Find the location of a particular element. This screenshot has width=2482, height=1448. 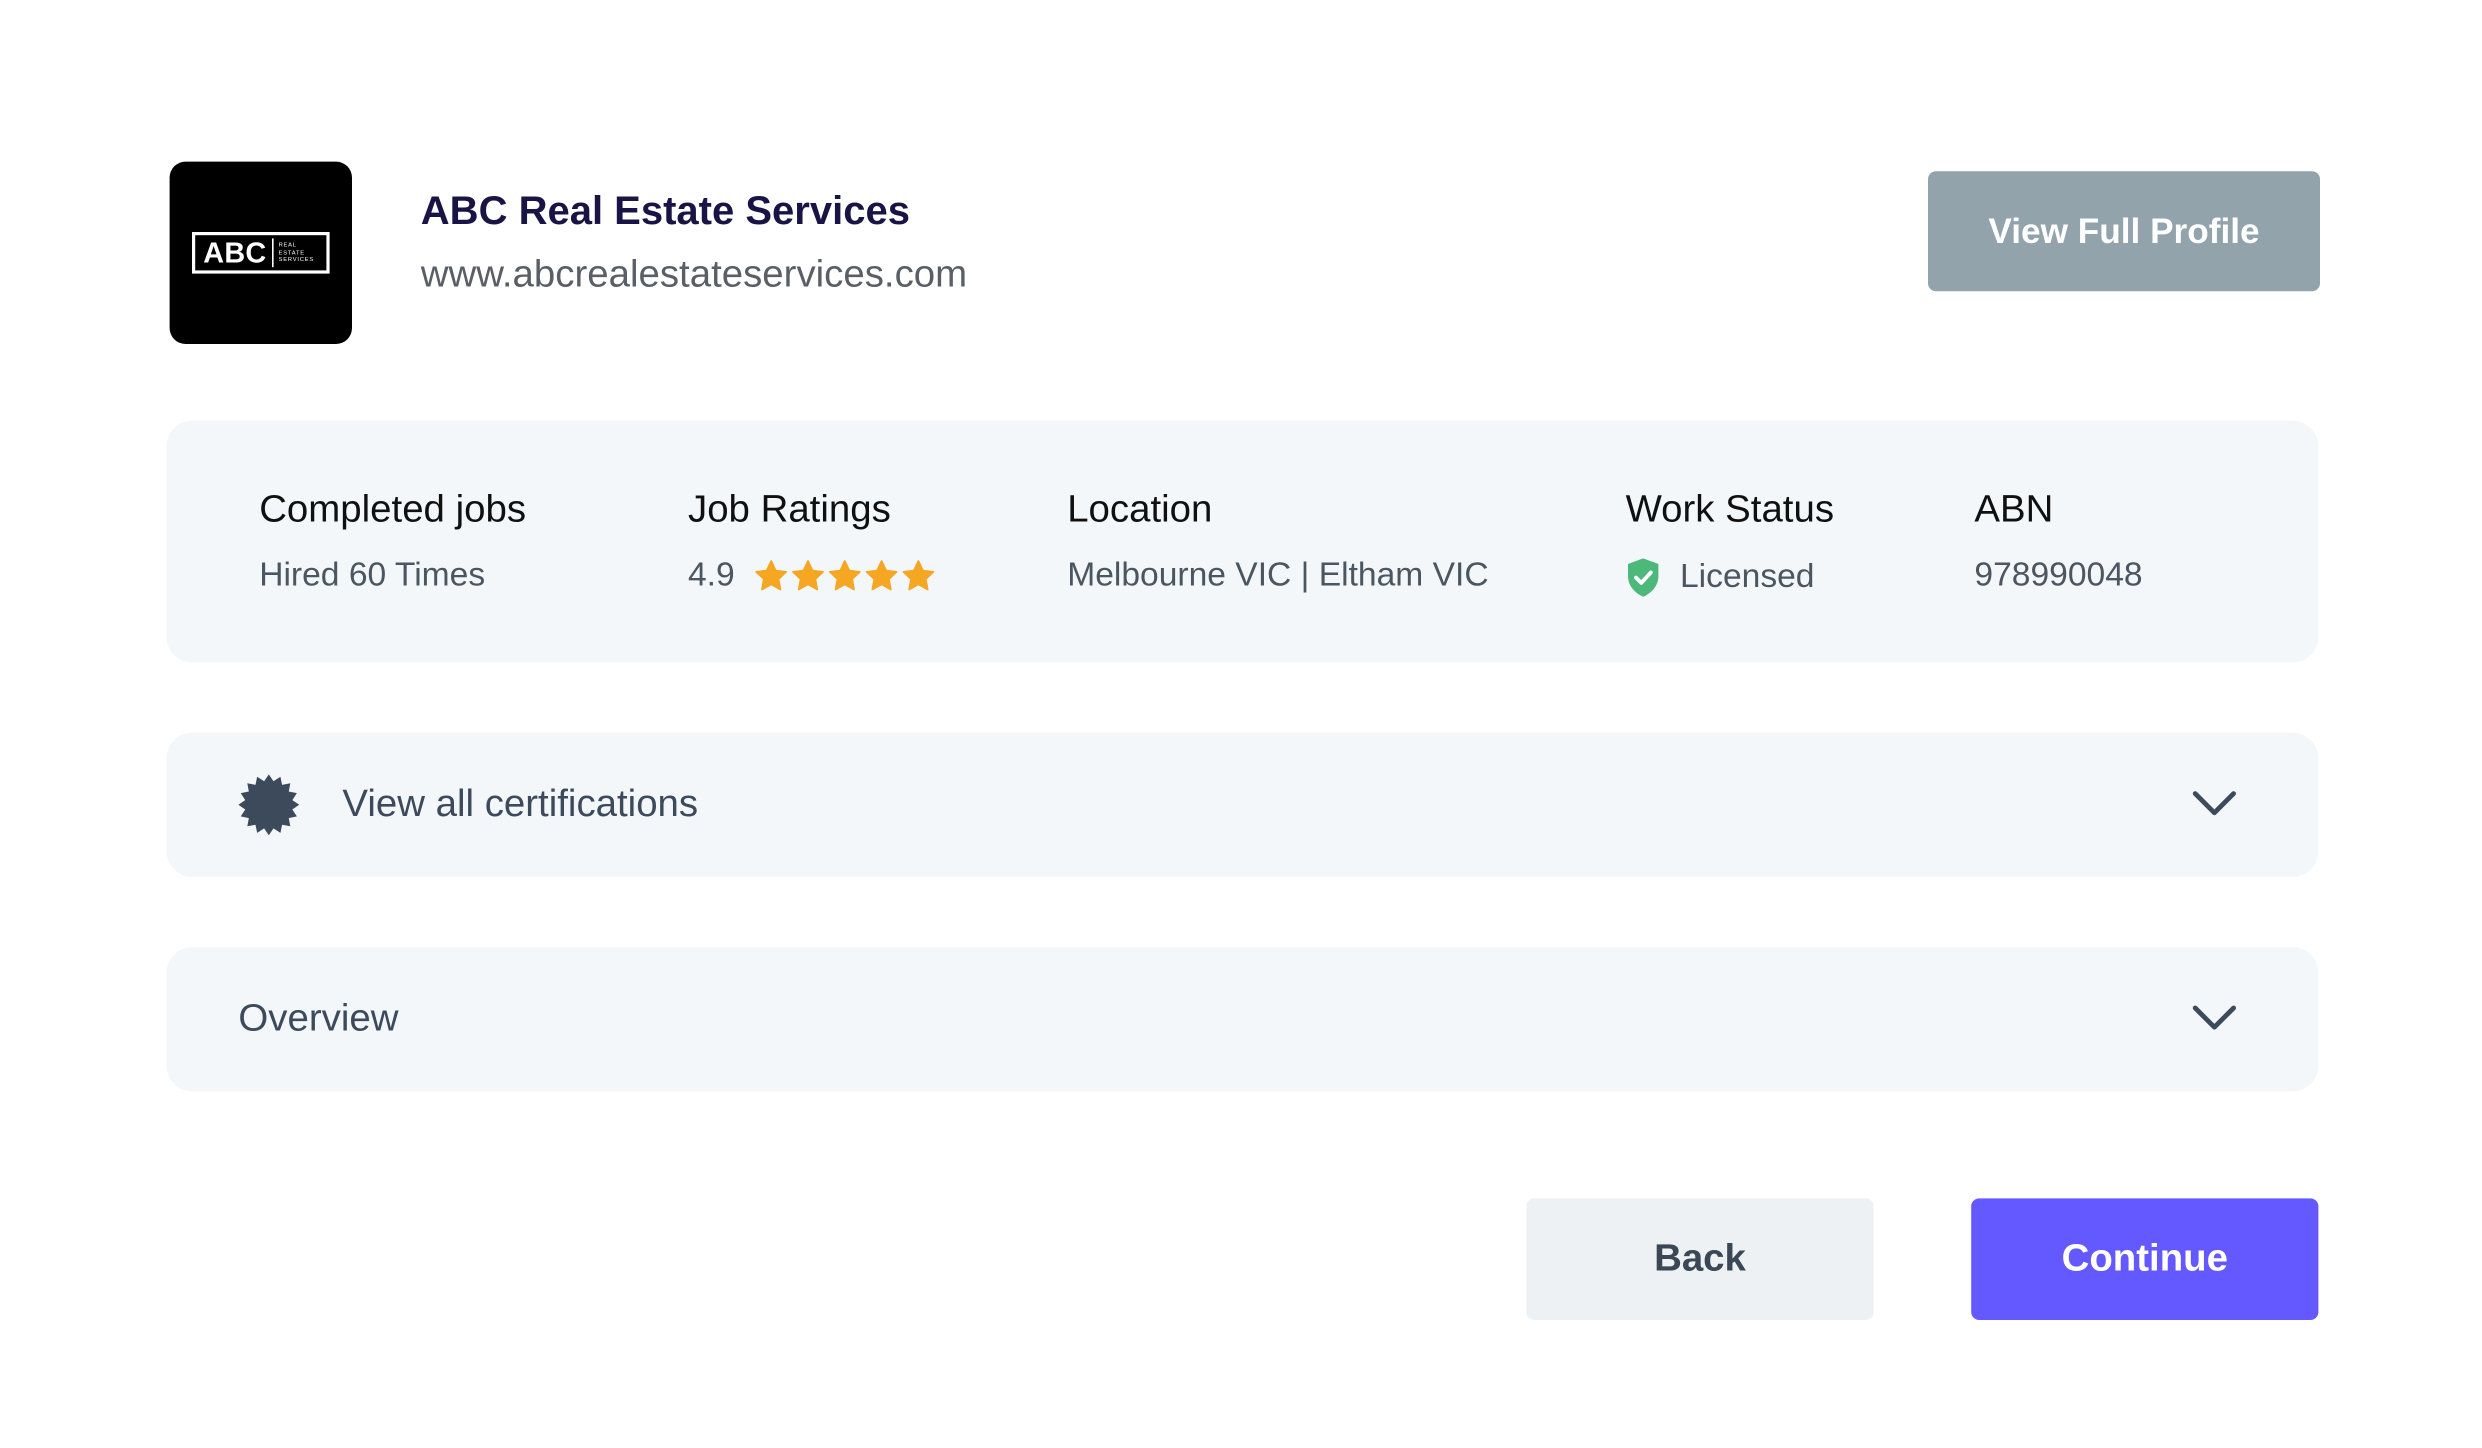

abn-value: 978990048 is located at coordinates (2058, 575).